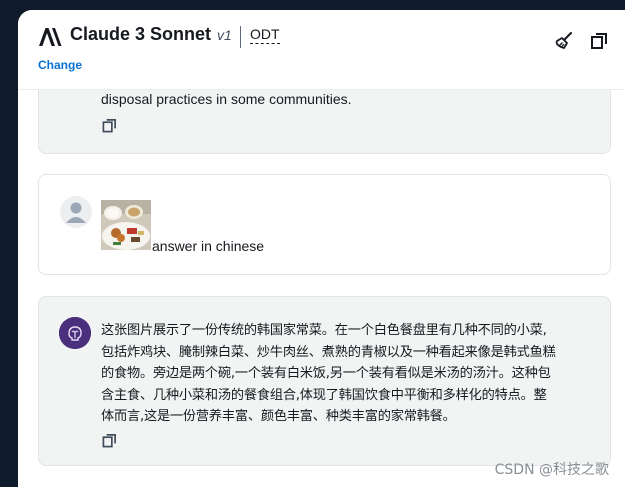 The image size is (625, 487). I want to click on food-photo-thumbnail, so click(126, 225).